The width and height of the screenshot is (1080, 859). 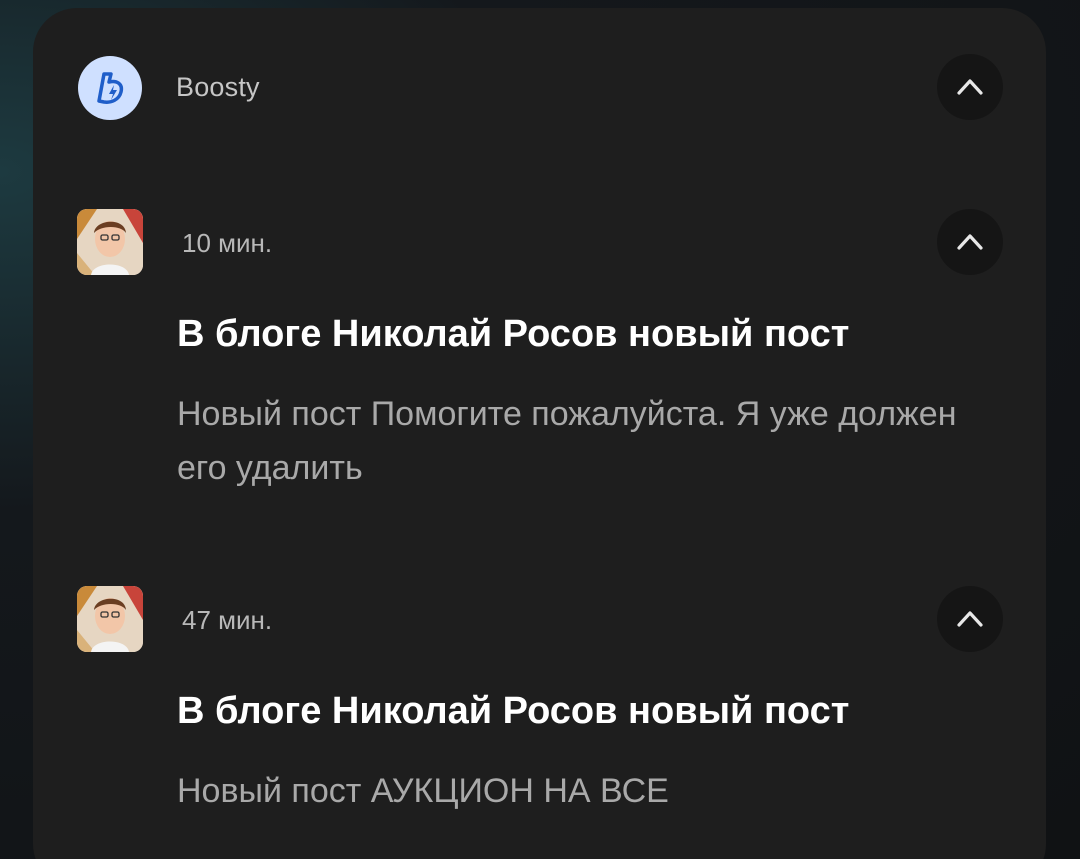 I want to click on notification-time: 47 мин., so click(x=227, y=620).